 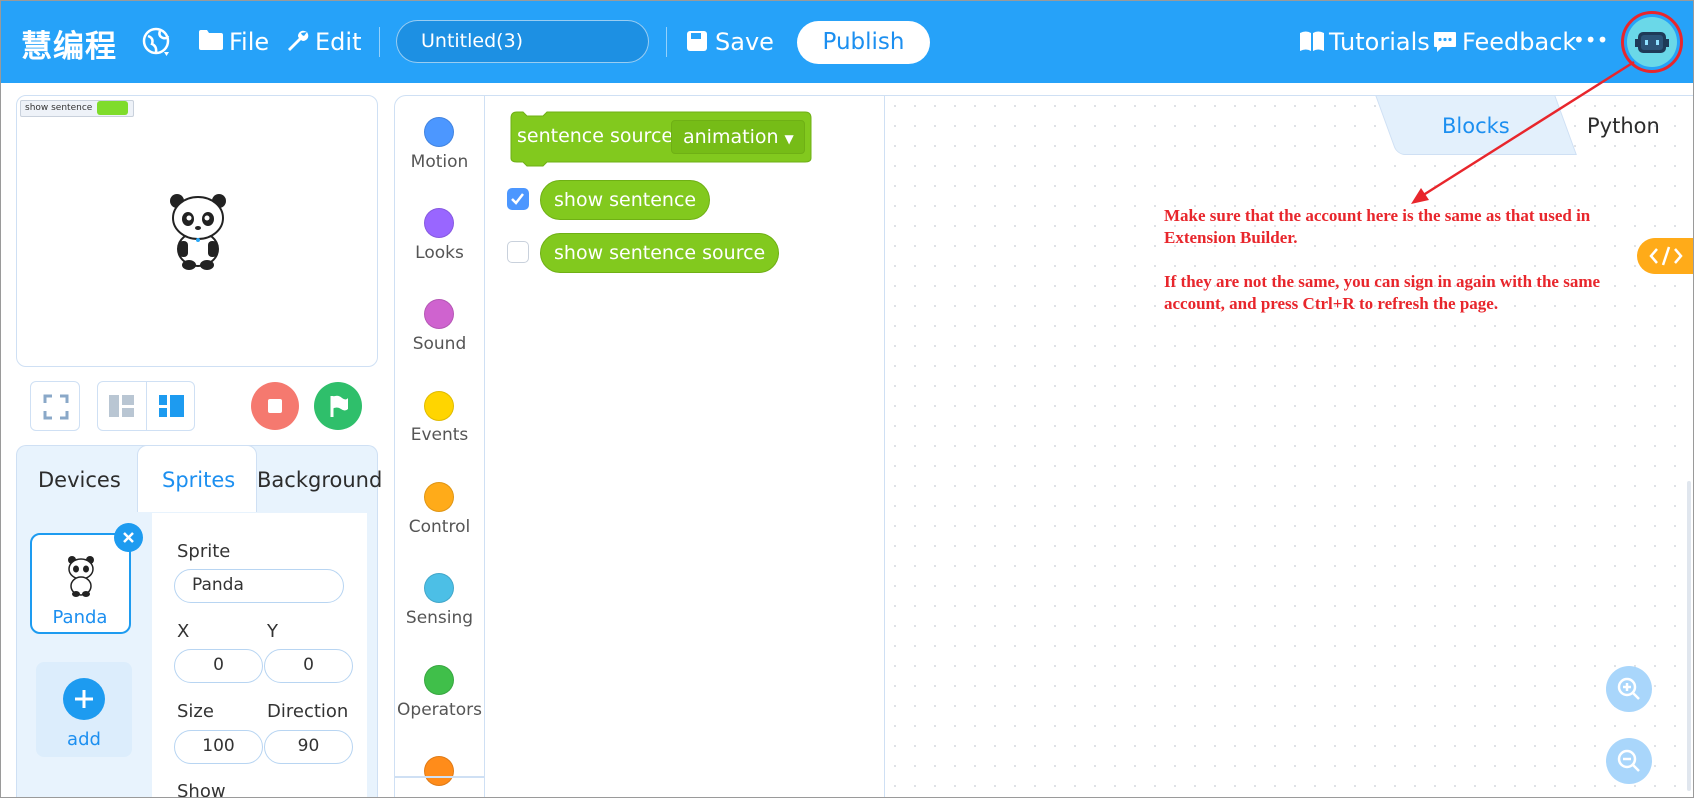 I want to click on y-input: 0, so click(x=308, y=666).